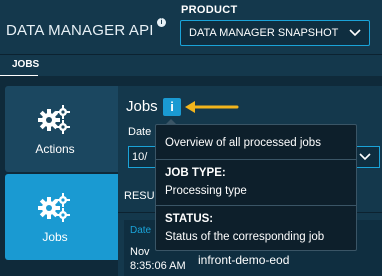  What do you see at coordinates (26, 64) in the screenshot?
I see `tab-jobs-label: JOBS` at bounding box center [26, 64].